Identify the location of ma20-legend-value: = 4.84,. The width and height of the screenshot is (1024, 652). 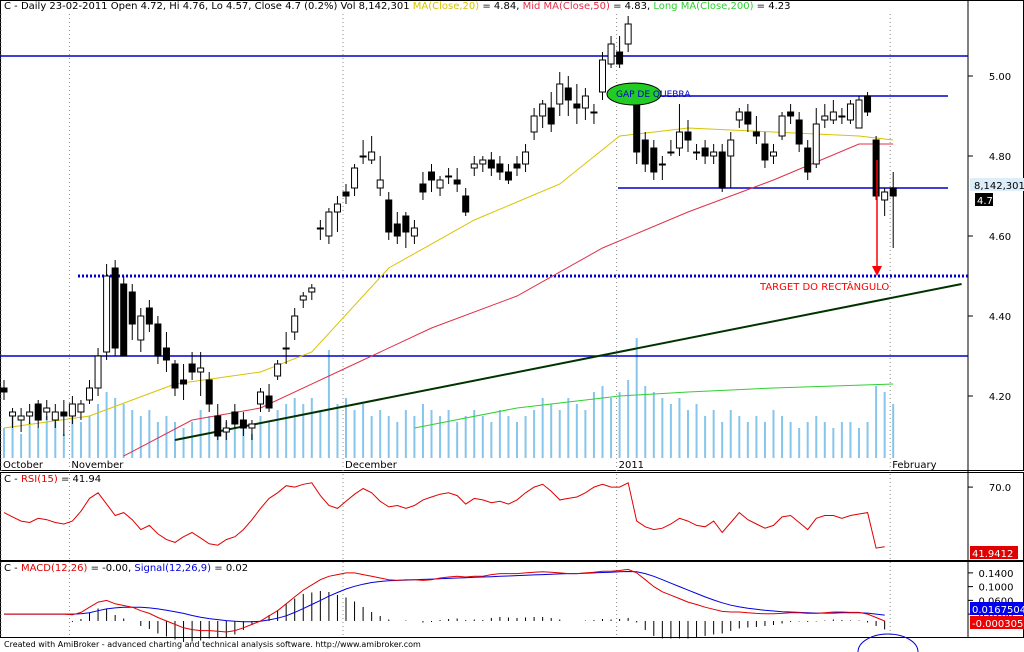
(501, 6).